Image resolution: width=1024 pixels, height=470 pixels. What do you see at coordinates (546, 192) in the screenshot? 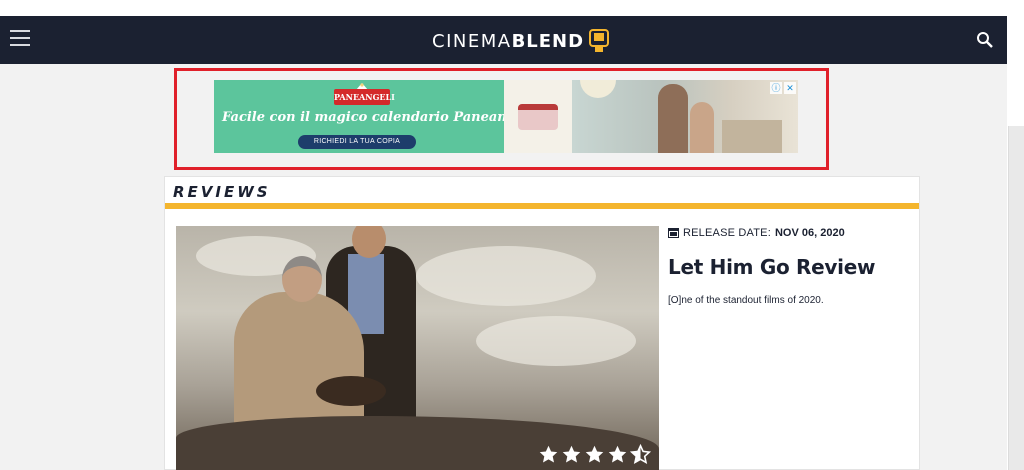
I see `reviews-heading: REVIEWS` at bounding box center [546, 192].